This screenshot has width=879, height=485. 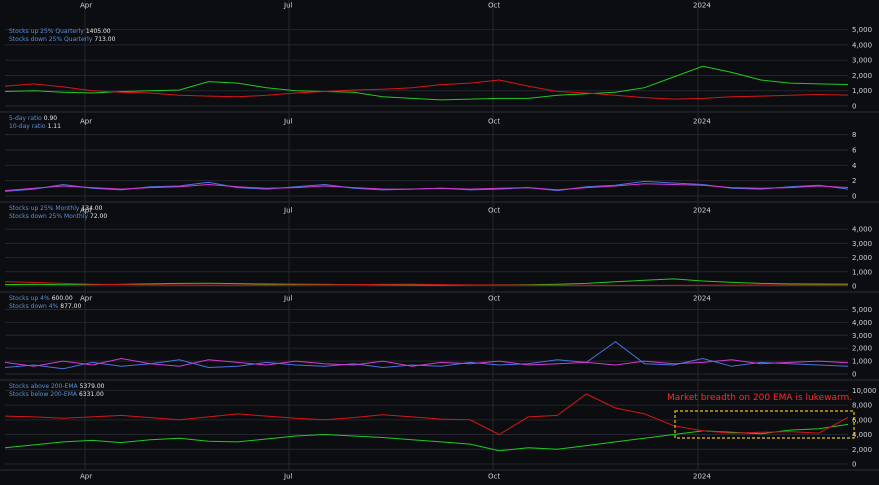 What do you see at coordinates (854, 181) in the screenshot?
I see `y-tick-label: 2` at bounding box center [854, 181].